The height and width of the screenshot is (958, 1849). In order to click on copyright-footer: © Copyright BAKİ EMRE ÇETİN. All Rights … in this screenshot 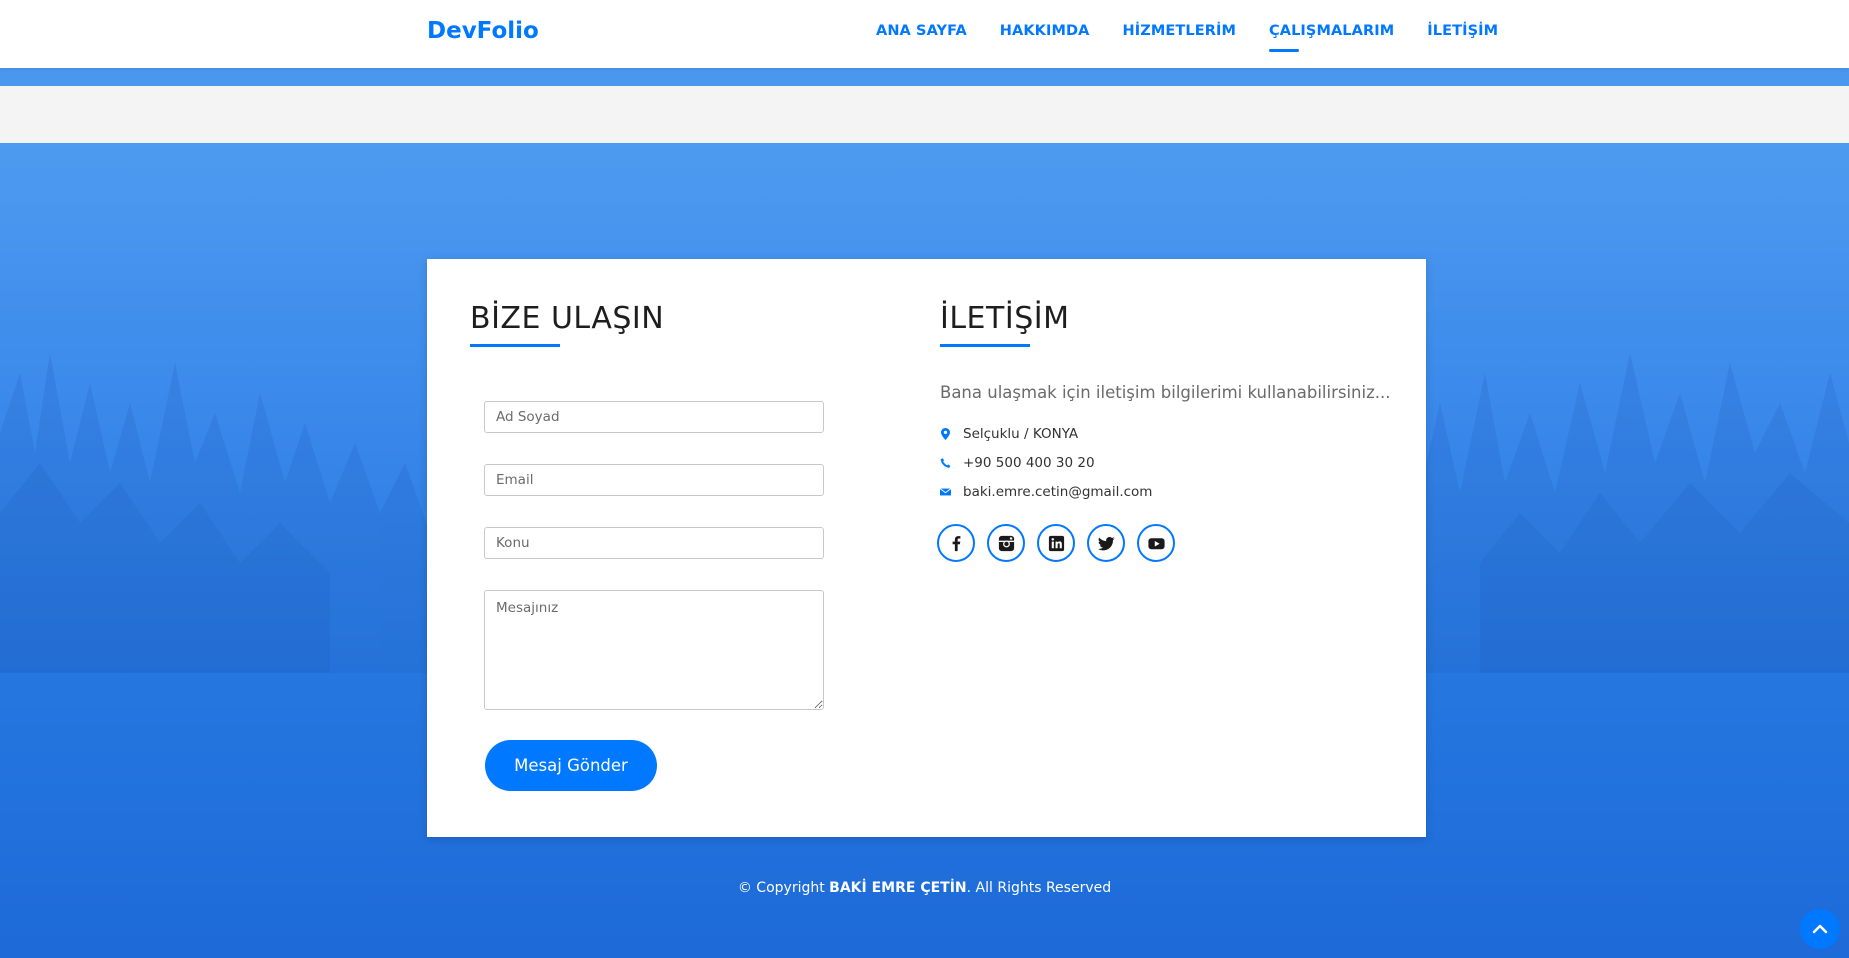, I will do `click(924, 888)`.